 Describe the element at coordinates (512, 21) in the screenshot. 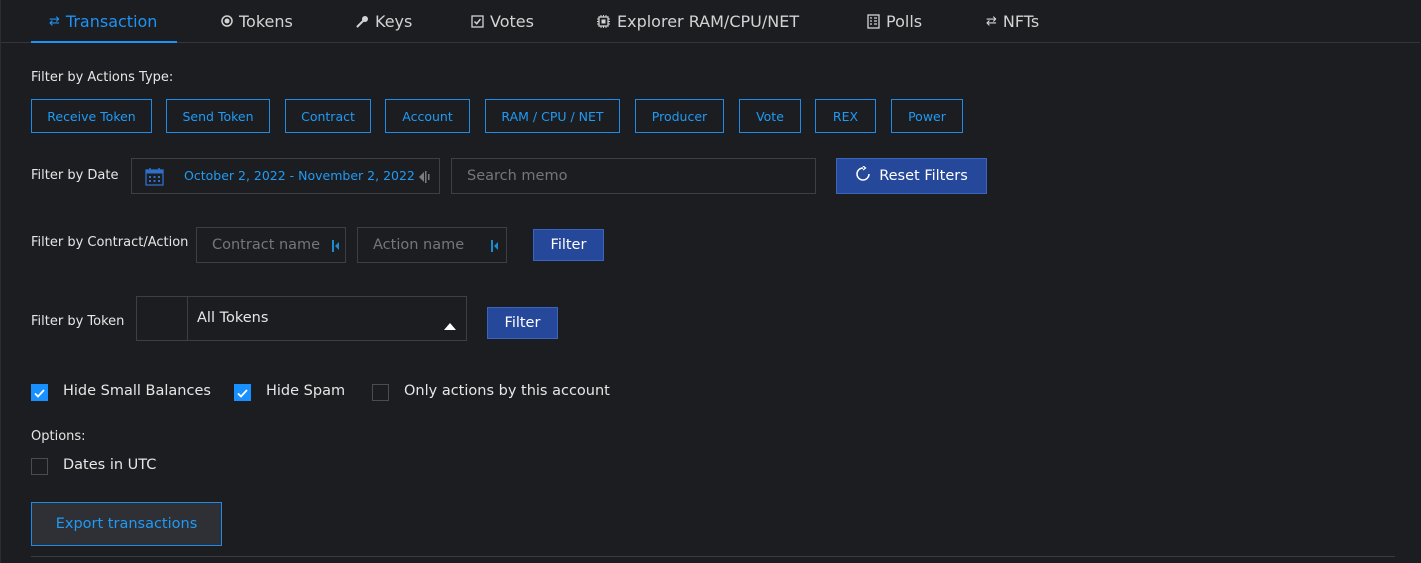

I see `tab-label: Votes` at that location.